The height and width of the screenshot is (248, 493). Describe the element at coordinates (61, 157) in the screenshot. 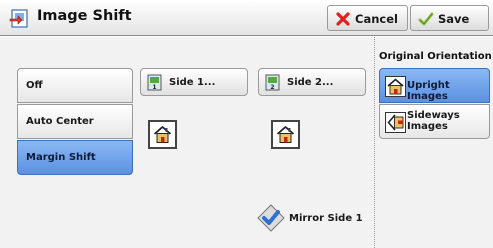

I see `option-label: Margin Shift` at that location.